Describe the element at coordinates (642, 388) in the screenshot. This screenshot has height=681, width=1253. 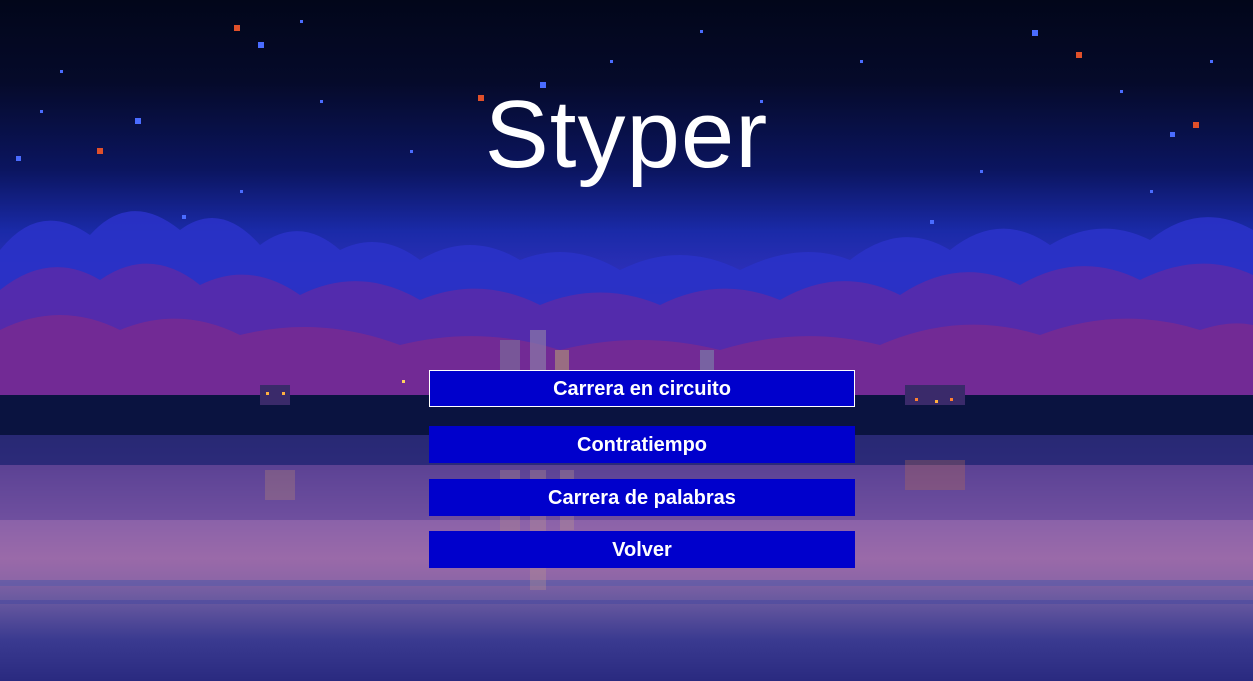
I see `circuit-race-button: Carrera en circuito` at that location.